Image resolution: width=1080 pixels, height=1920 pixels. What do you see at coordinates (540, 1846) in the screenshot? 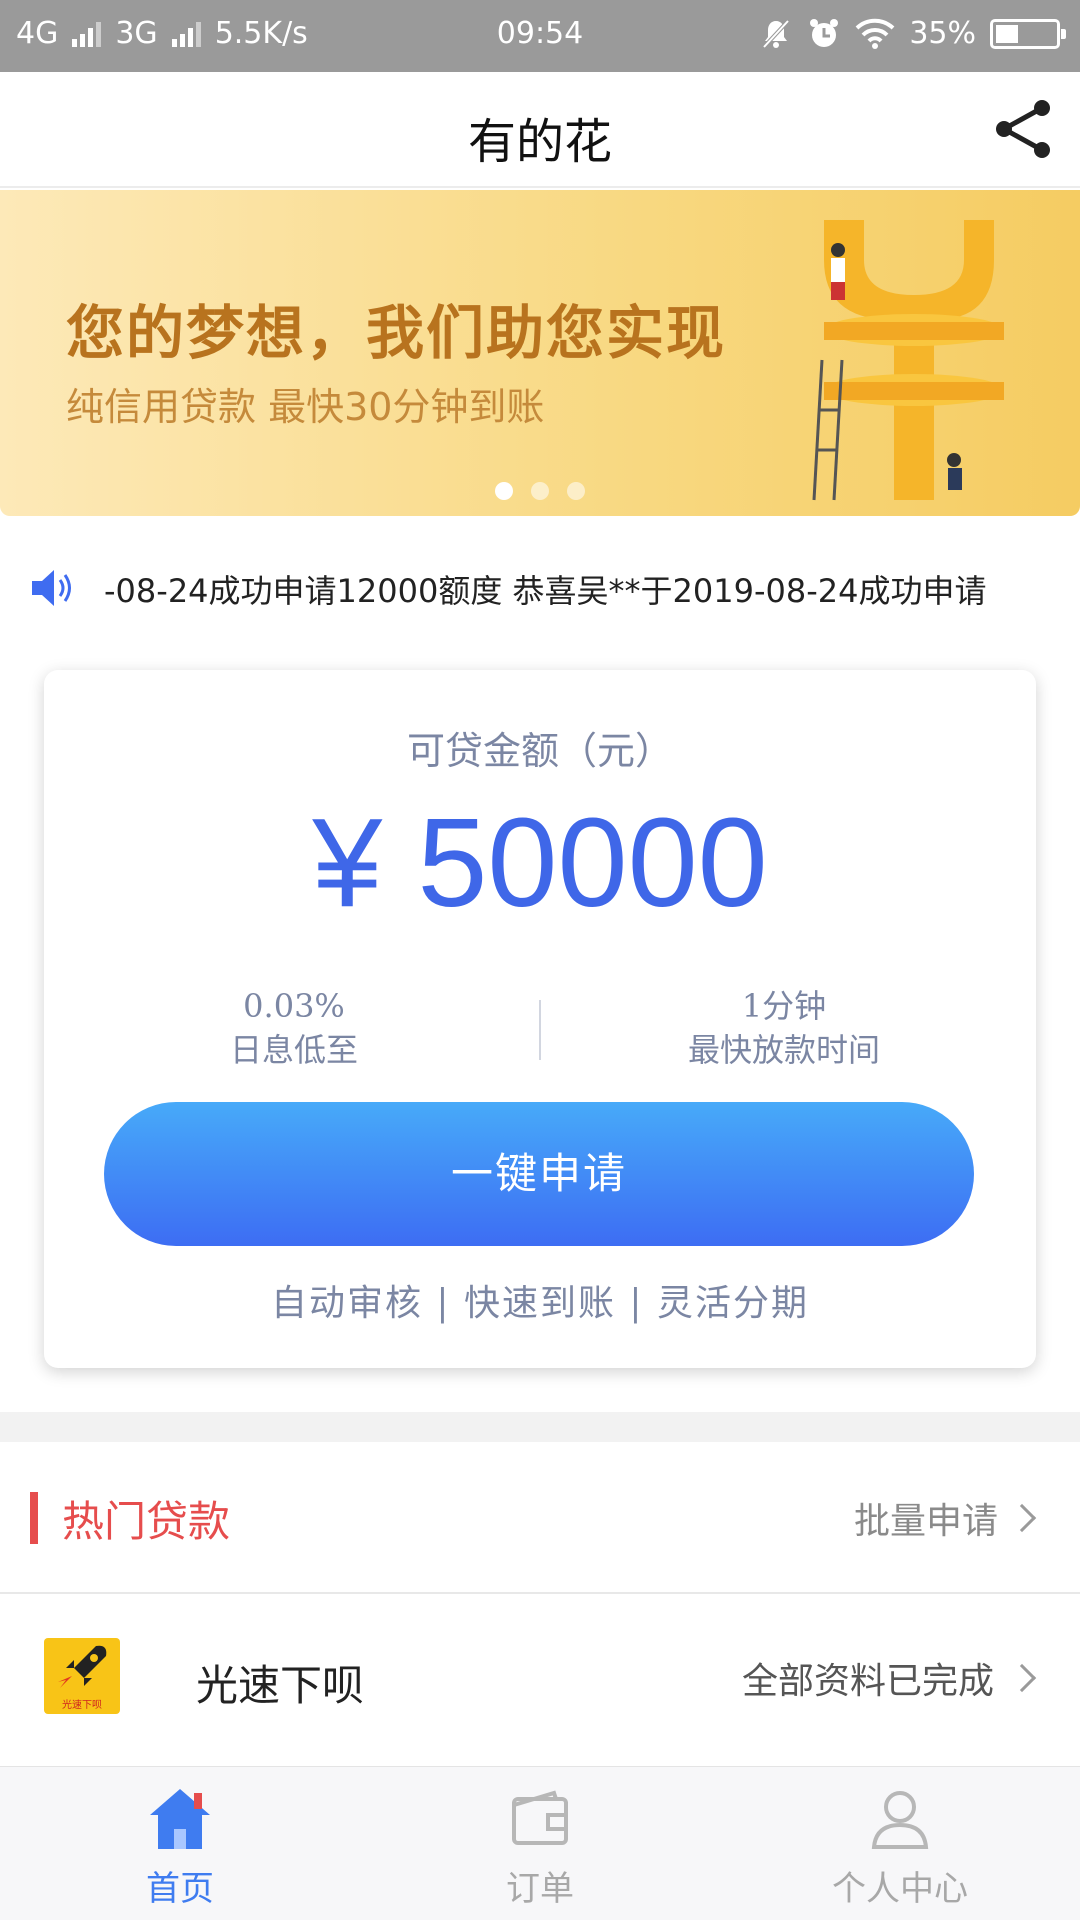
I see `nav-item-orders: 订单` at bounding box center [540, 1846].